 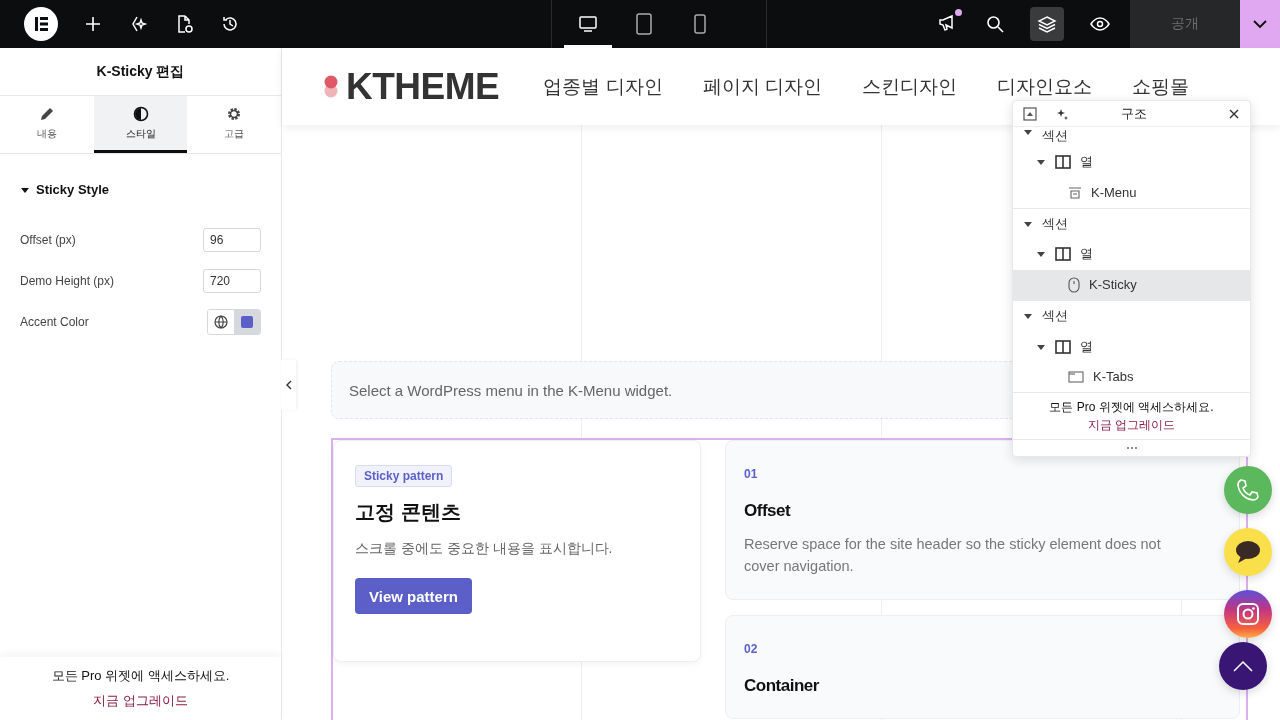 I want to click on instagram-button, so click(x=1248, y=614).